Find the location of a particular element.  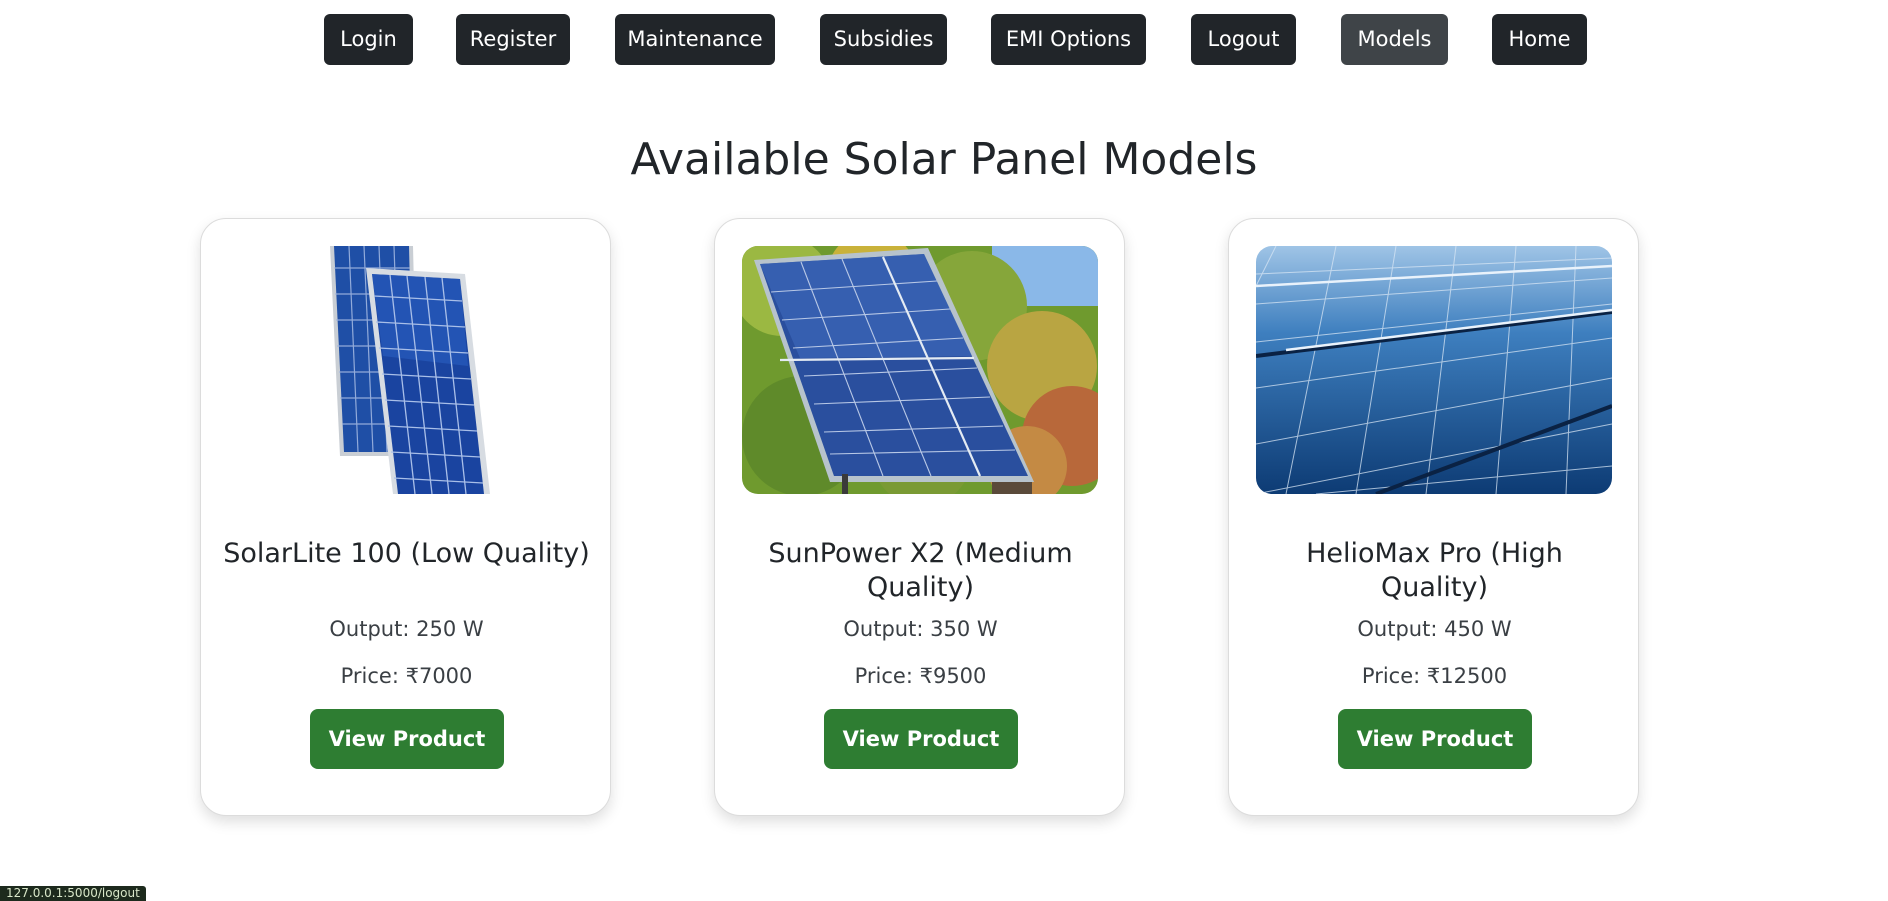

nav-models-button: Models is located at coordinates (1394, 39).